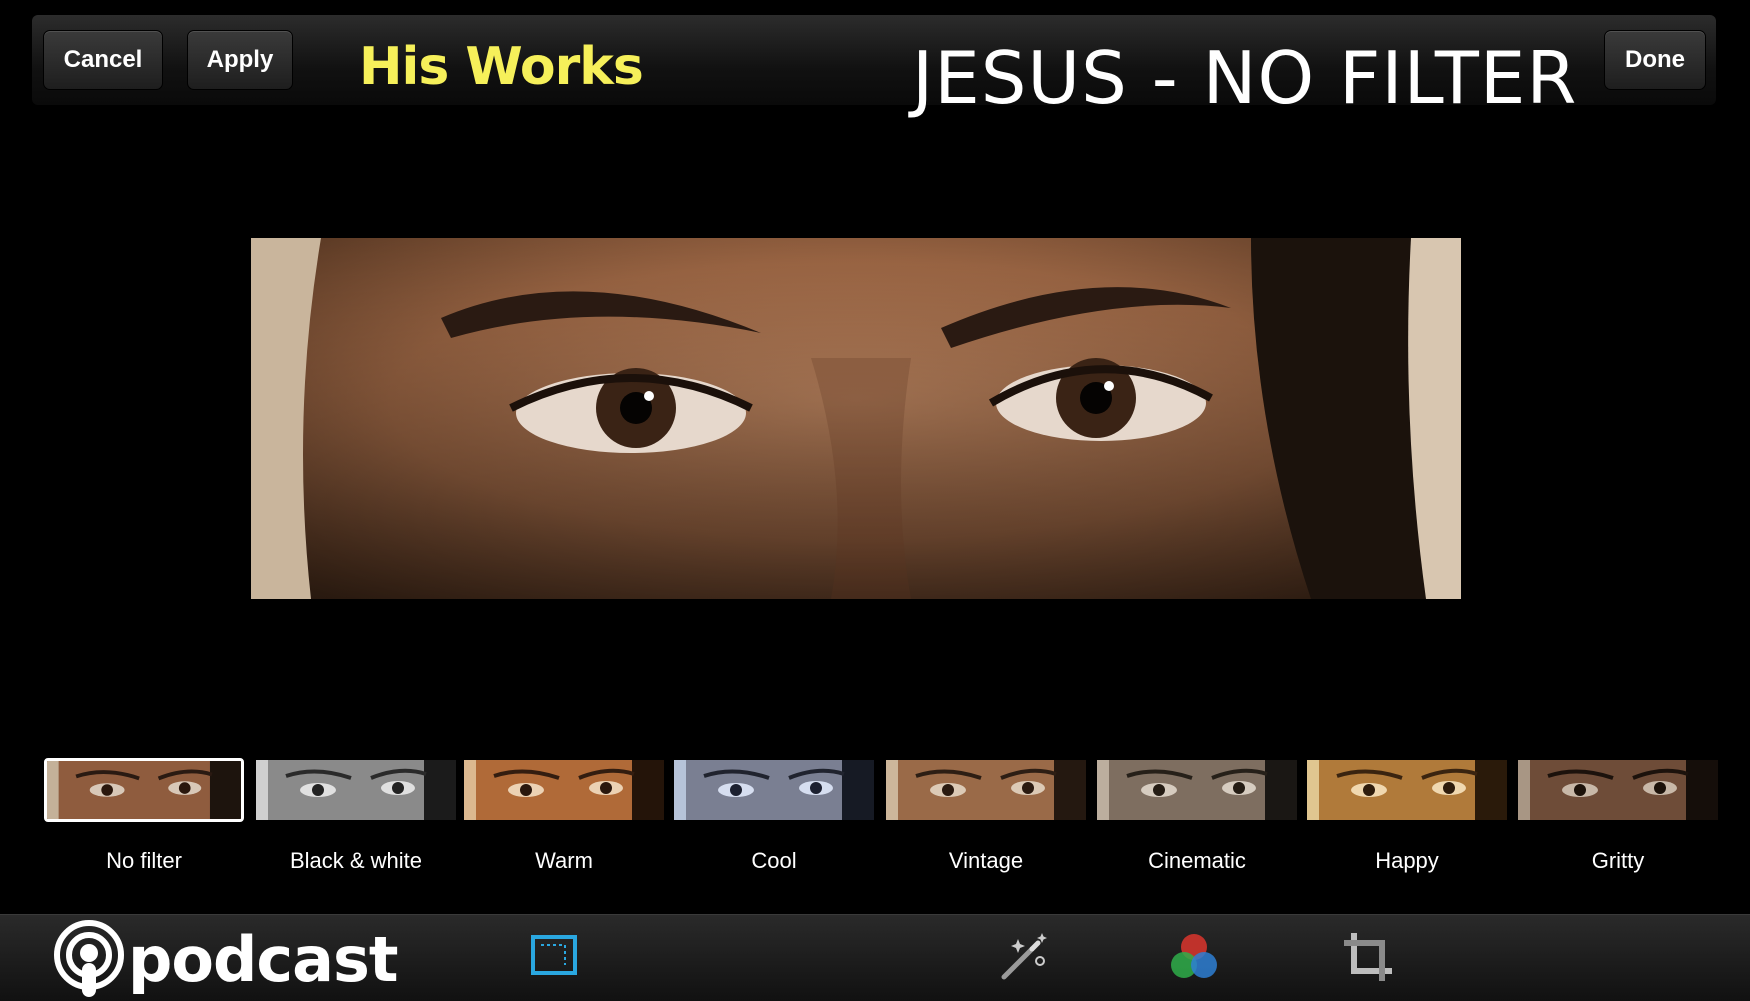 Image resolution: width=1750 pixels, height=1001 pixels. What do you see at coordinates (263, 959) in the screenshot?
I see `logo-text: podcast` at bounding box center [263, 959].